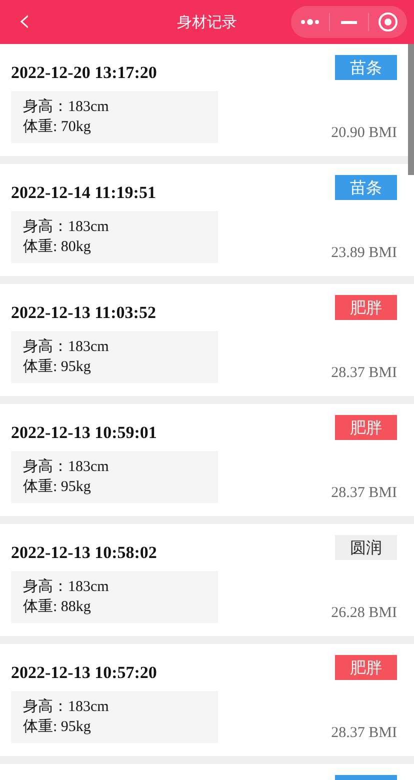 This screenshot has width=414, height=780. I want to click on page-title: 身材记录, so click(207, 22).